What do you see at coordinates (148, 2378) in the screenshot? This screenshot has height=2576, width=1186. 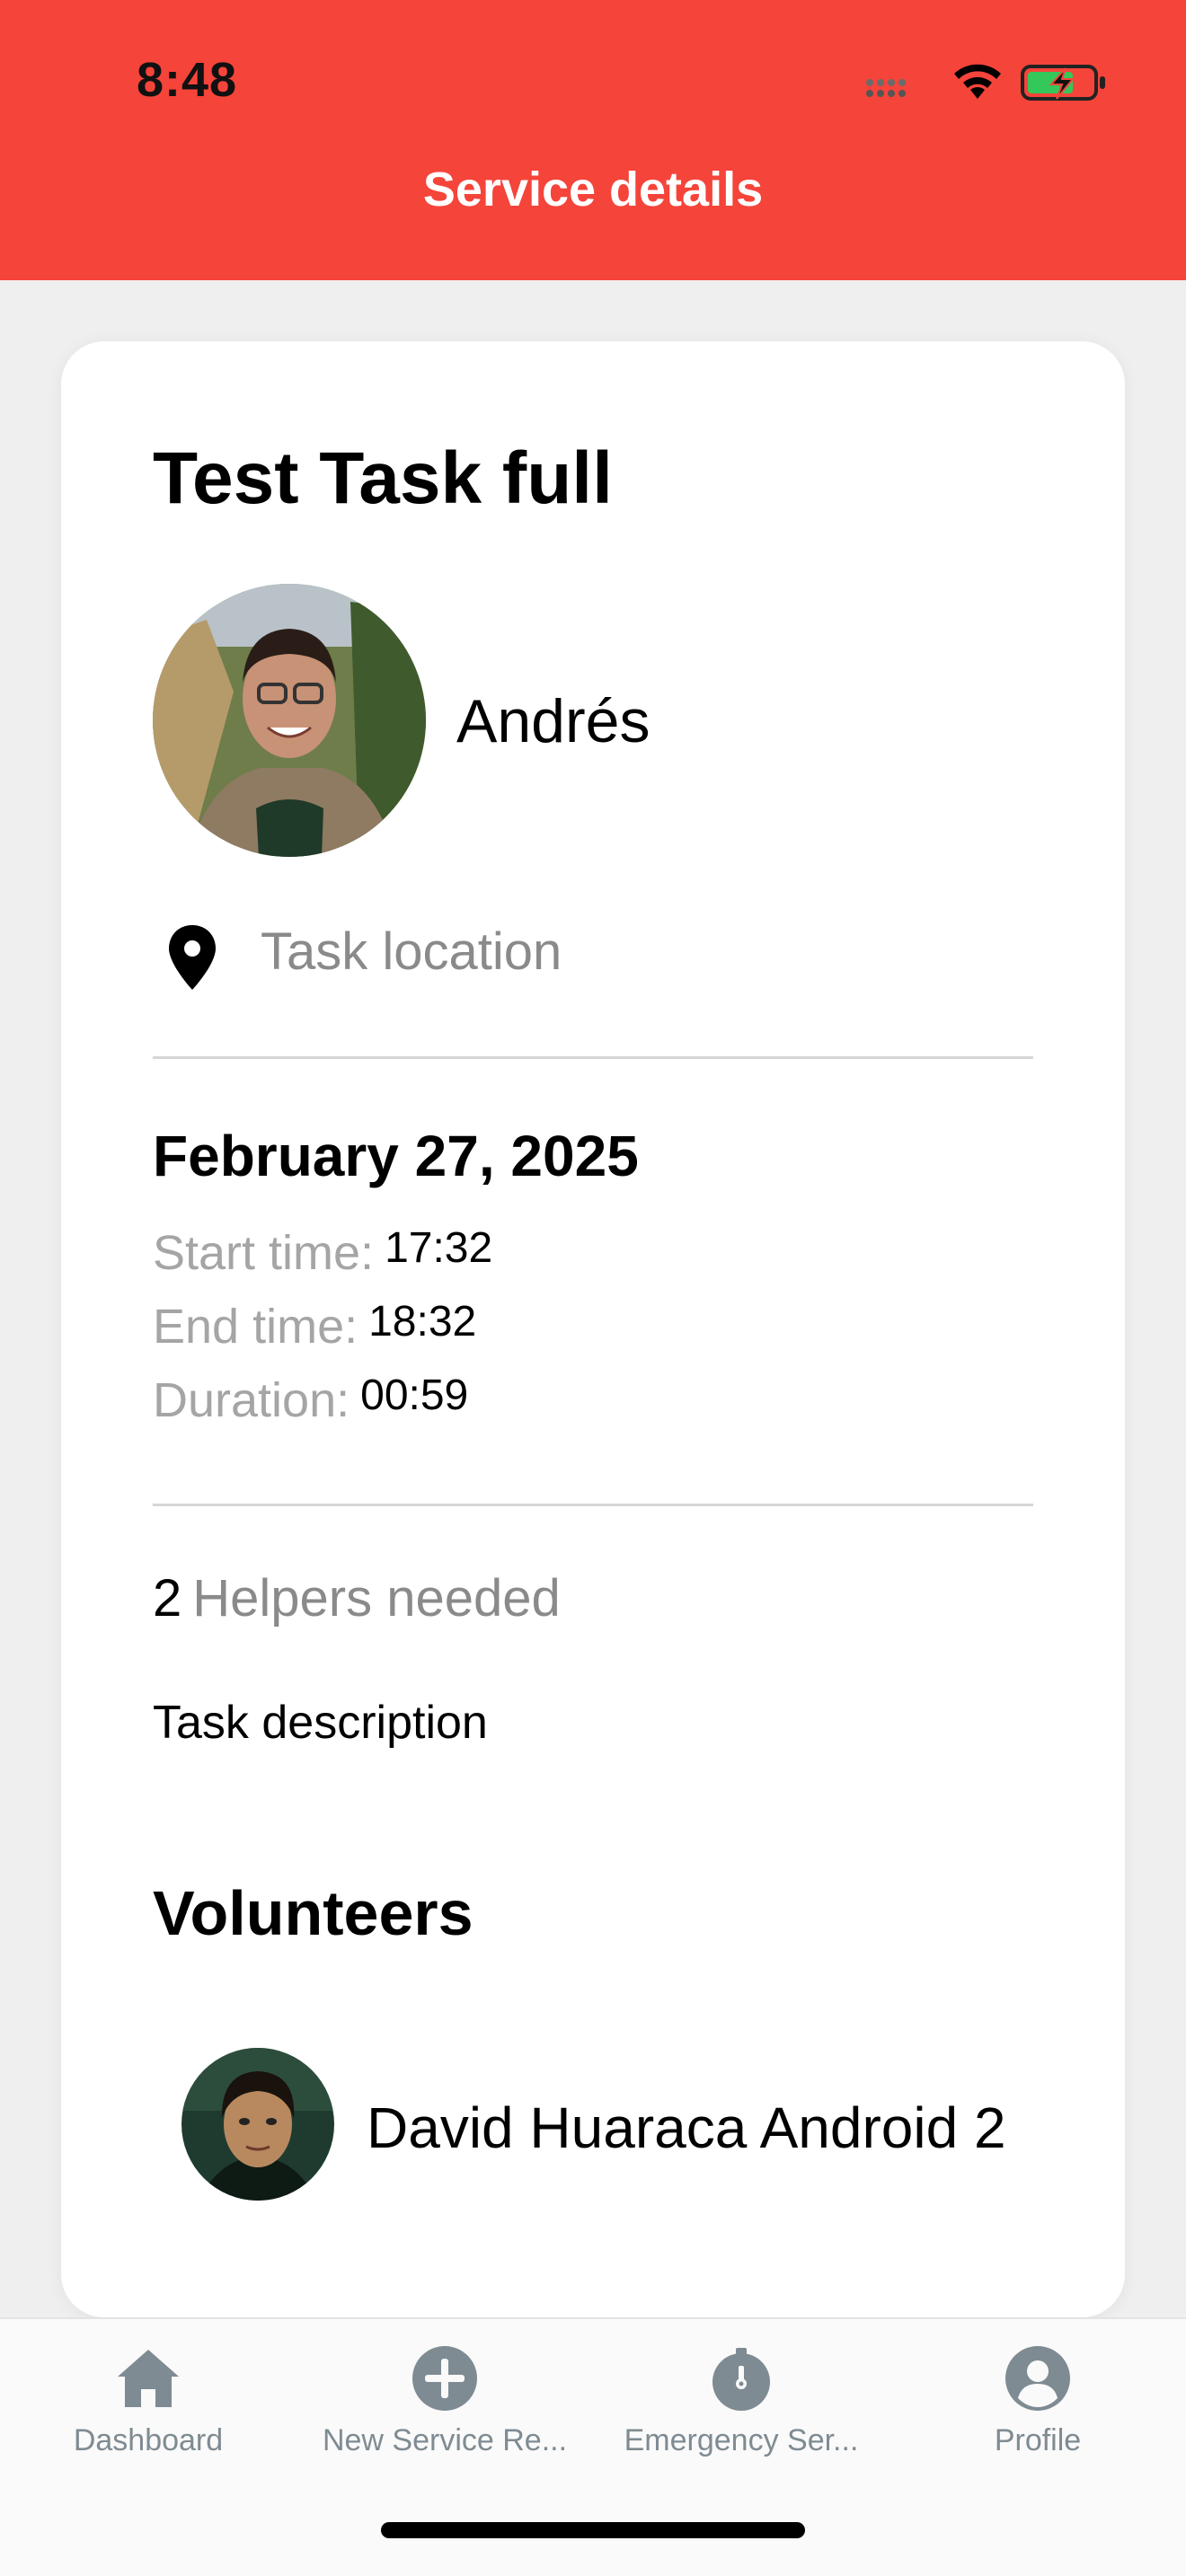 I see `home-icon` at bounding box center [148, 2378].